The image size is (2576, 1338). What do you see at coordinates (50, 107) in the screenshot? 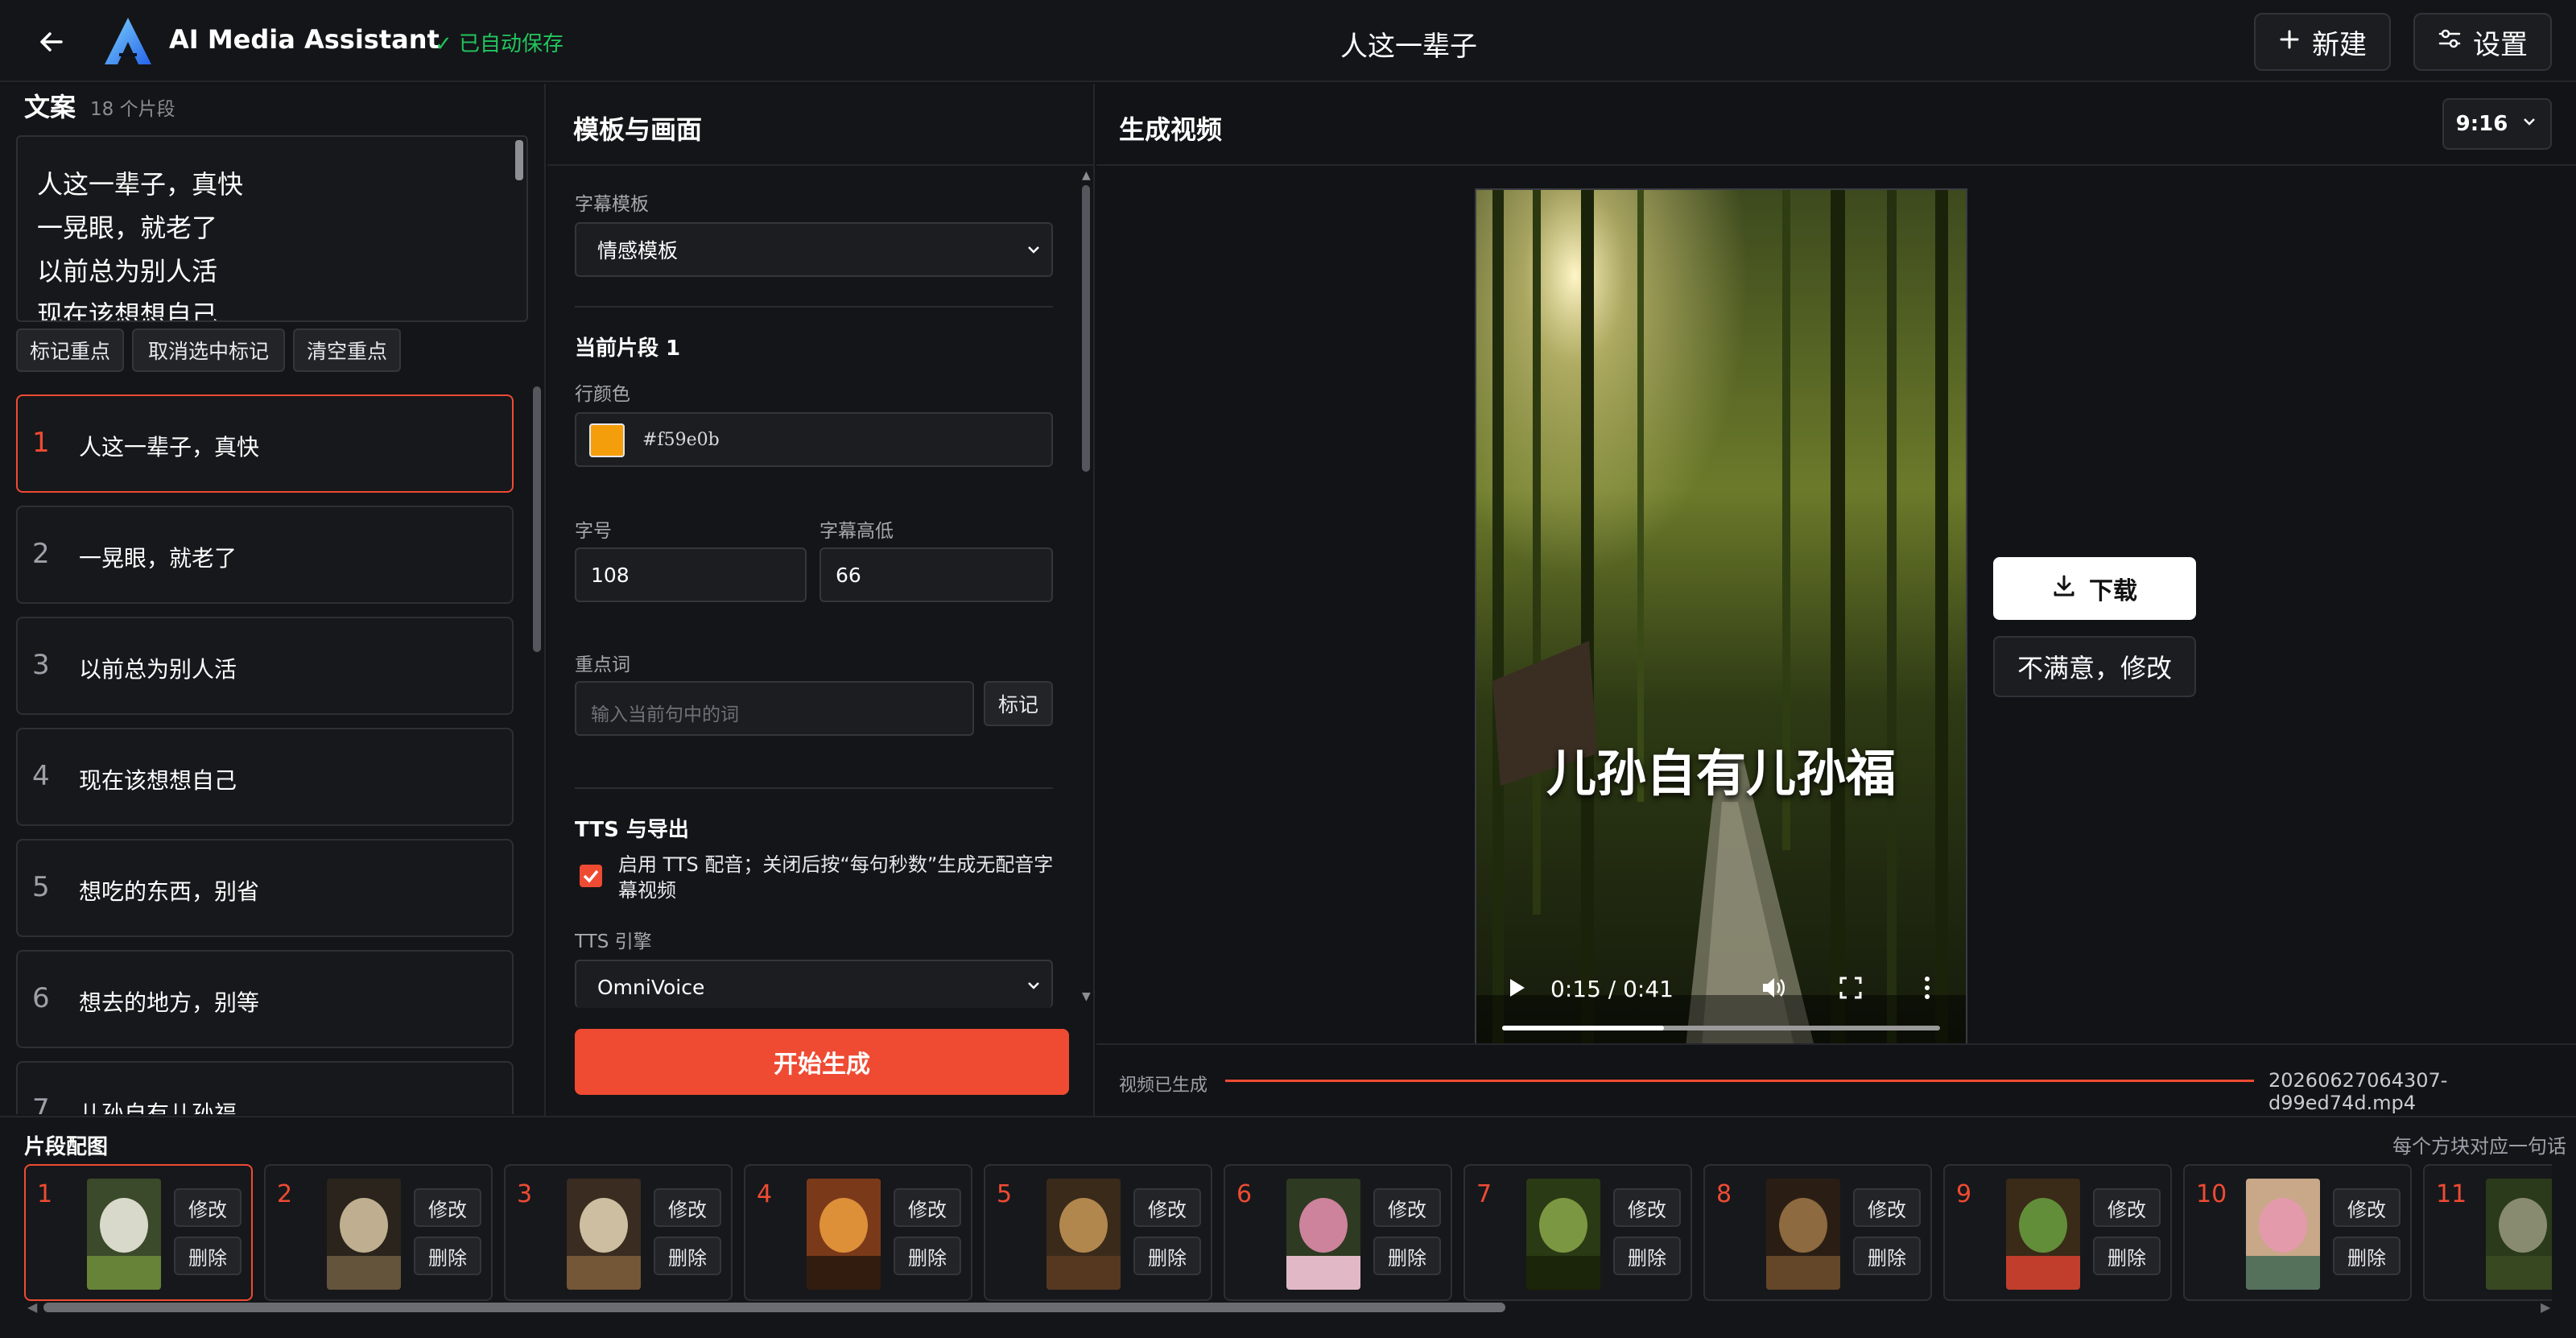
I see `script-title: 文案` at bounding box center [50, 107].